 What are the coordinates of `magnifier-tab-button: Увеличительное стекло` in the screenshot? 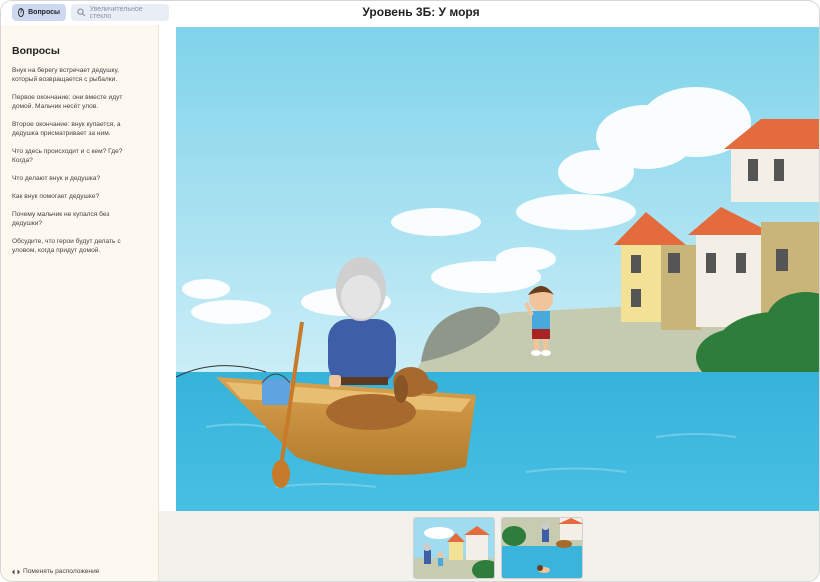 It's located at (120, 12).